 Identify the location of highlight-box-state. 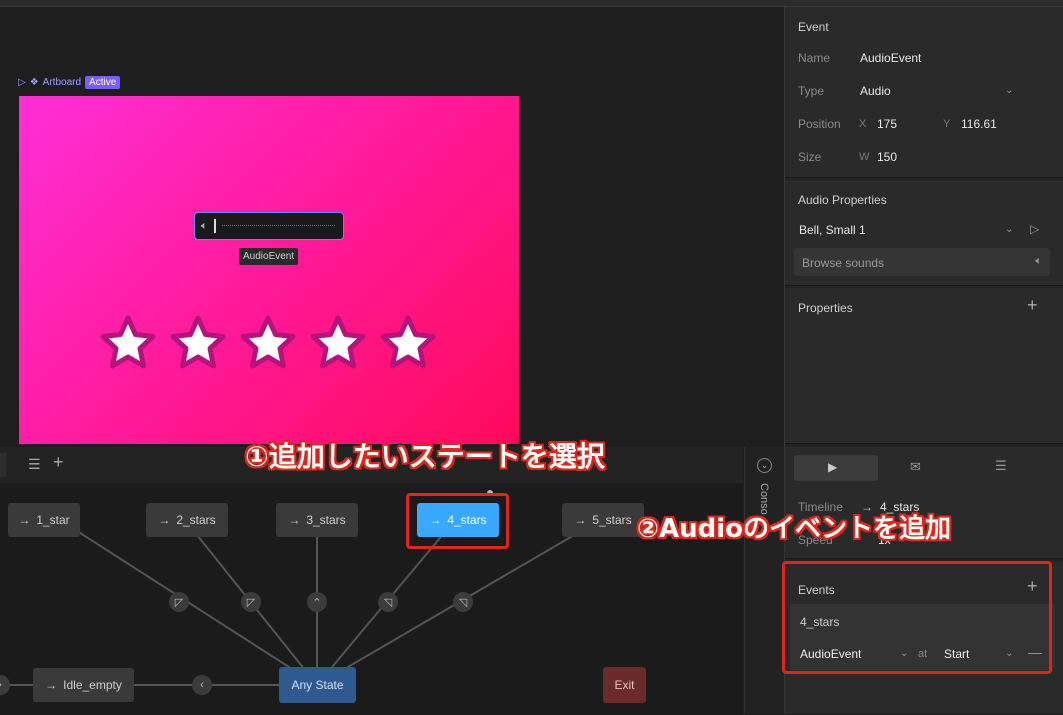
(457, 521).